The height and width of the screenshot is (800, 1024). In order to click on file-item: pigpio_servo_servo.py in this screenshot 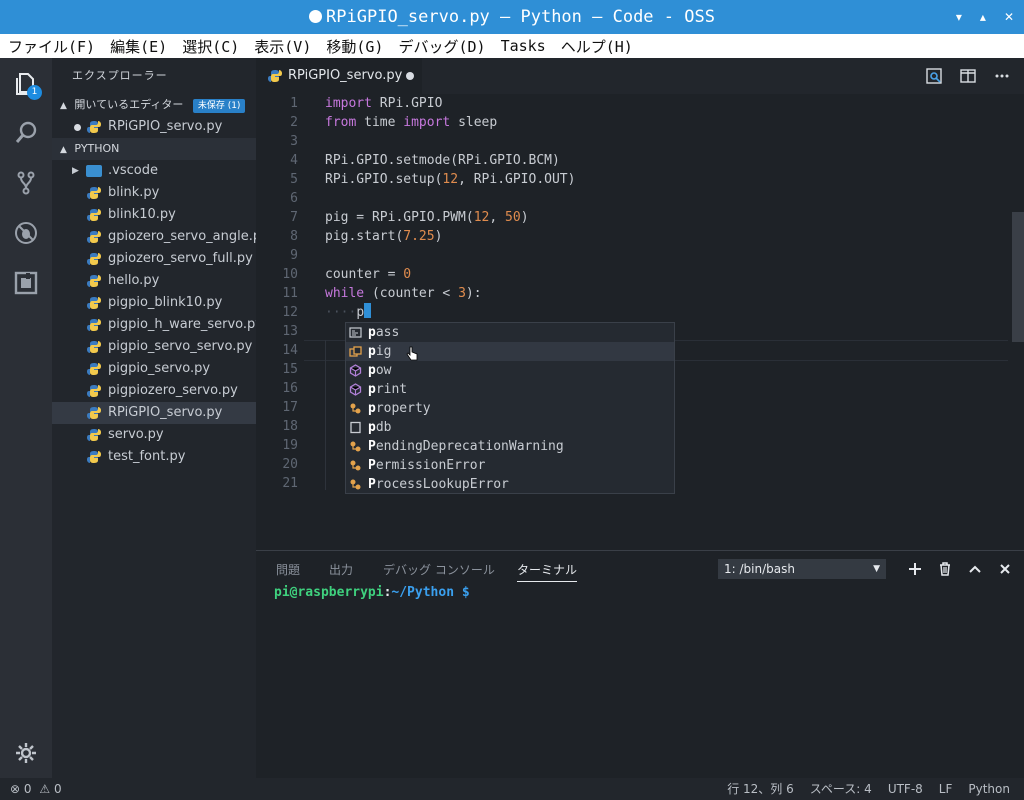, I will do `click(154, 347)`.